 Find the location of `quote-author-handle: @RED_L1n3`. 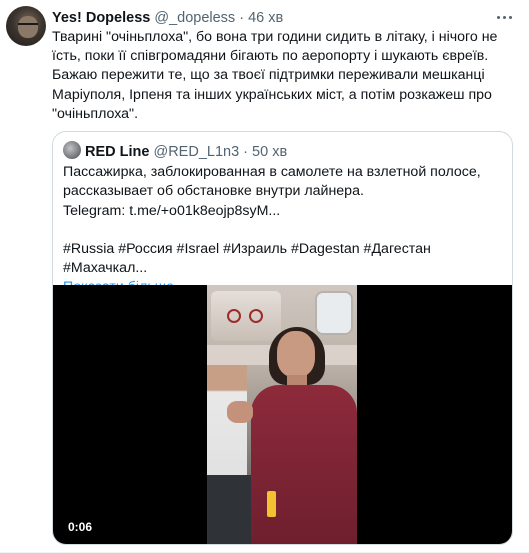

quote-author-handle: @RED_L1n3 is located at coordinates (196, 152).